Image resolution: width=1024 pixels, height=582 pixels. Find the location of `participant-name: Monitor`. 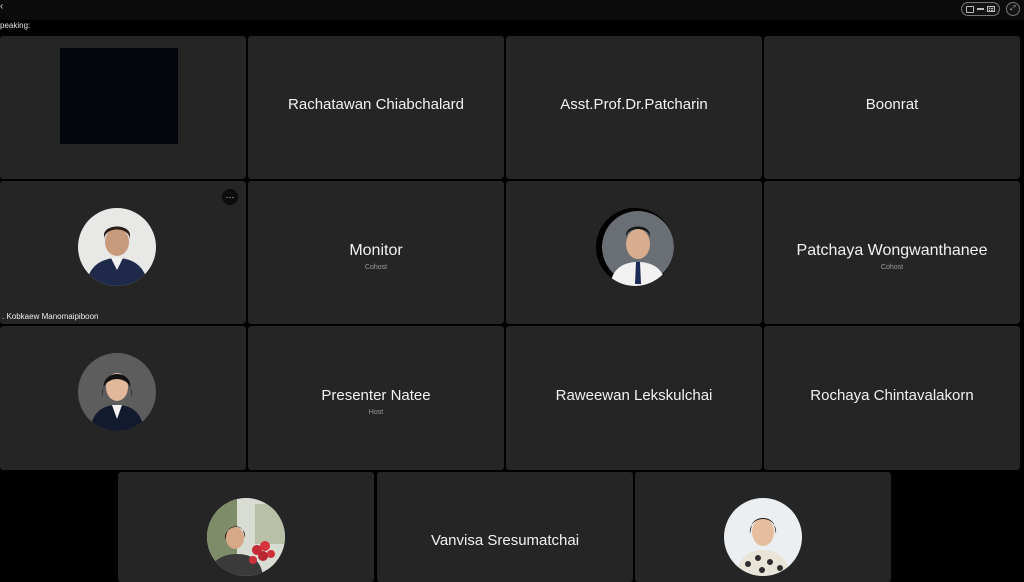

participant-name: Monitor is located at coordinates (376, 250).